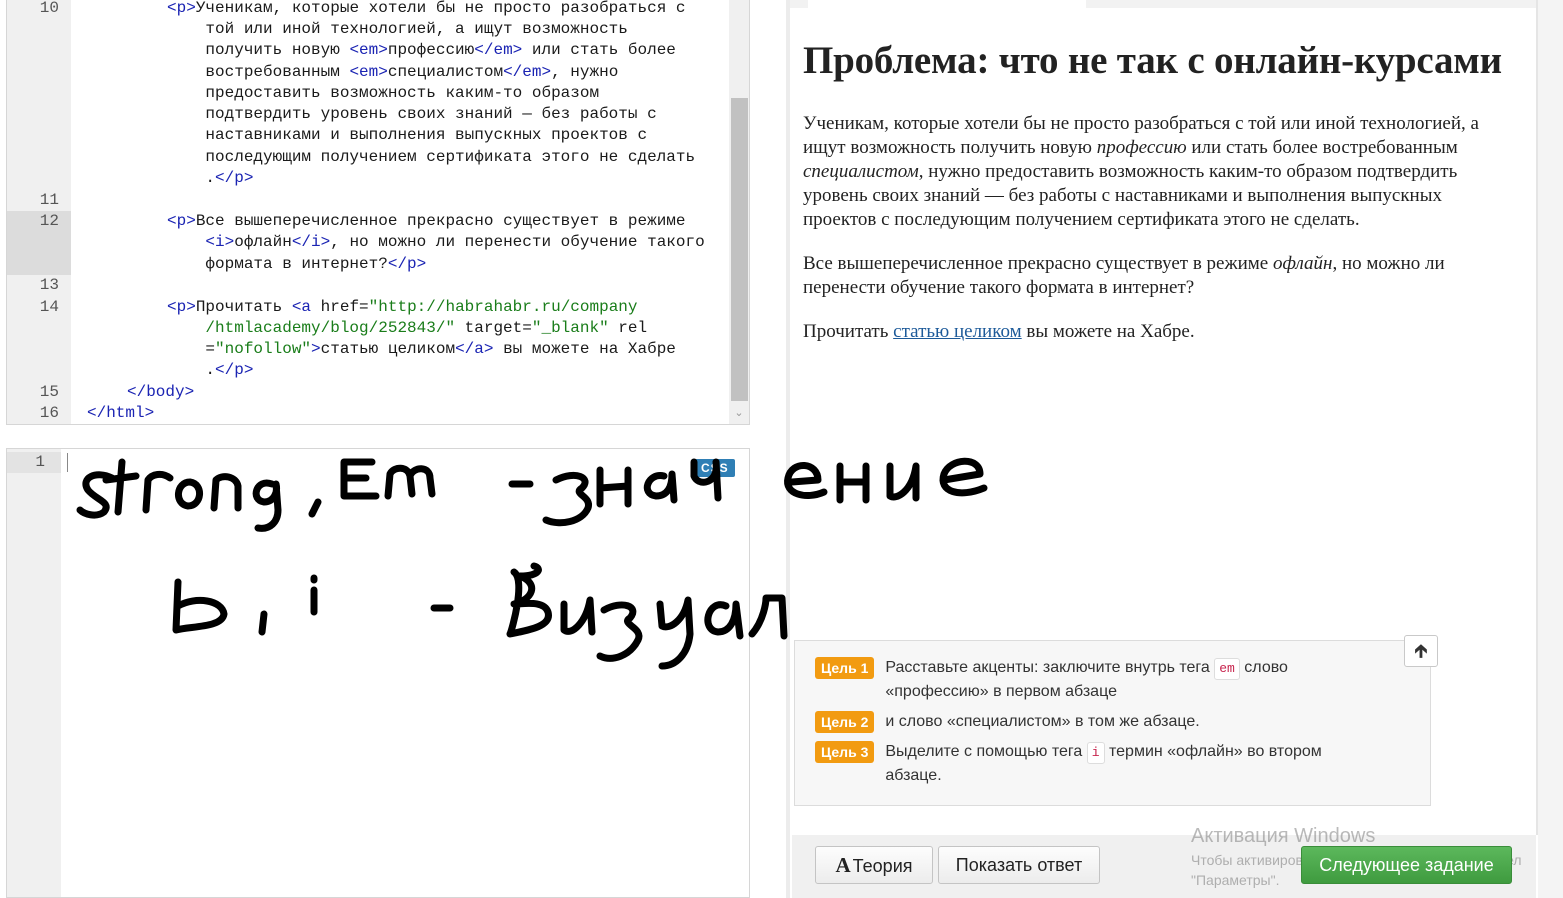  I want to click on code-token: или стать более, so click(599, 50).